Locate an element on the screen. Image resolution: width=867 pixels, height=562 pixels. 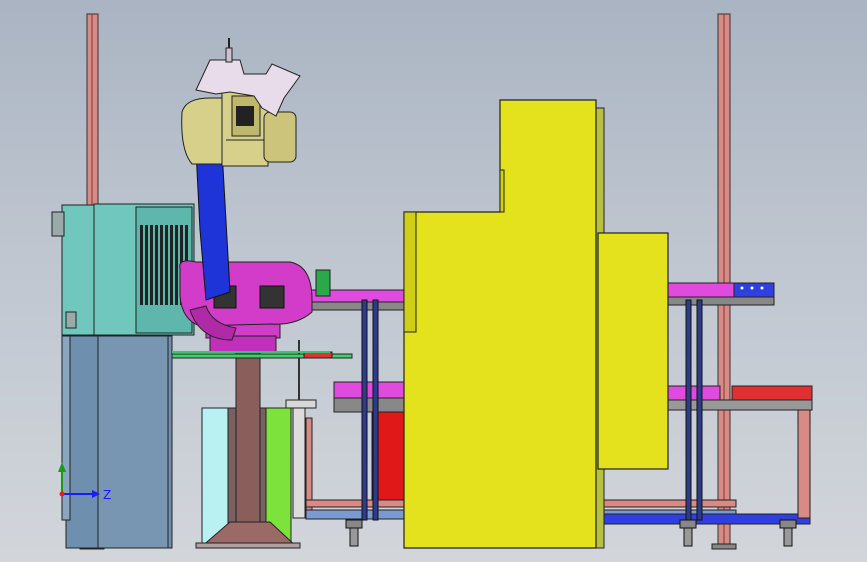
right-column-post is located at coordinates (724, 281).